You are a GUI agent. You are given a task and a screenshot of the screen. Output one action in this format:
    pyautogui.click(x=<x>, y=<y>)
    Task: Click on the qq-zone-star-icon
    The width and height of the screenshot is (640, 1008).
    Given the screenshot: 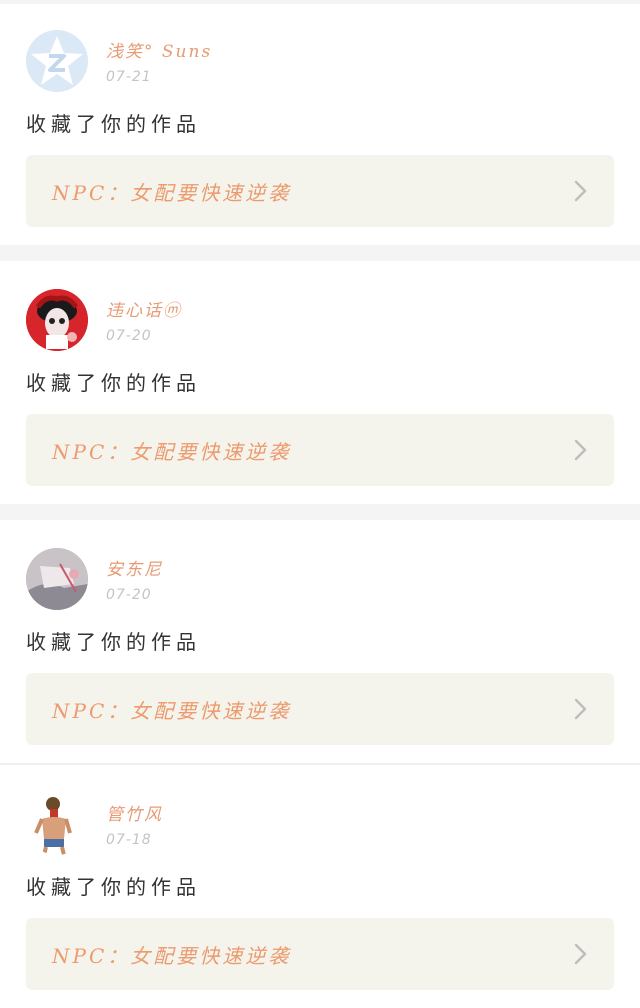 What is the action you would take?
    pyautogui.click(x=57, y=61)
    